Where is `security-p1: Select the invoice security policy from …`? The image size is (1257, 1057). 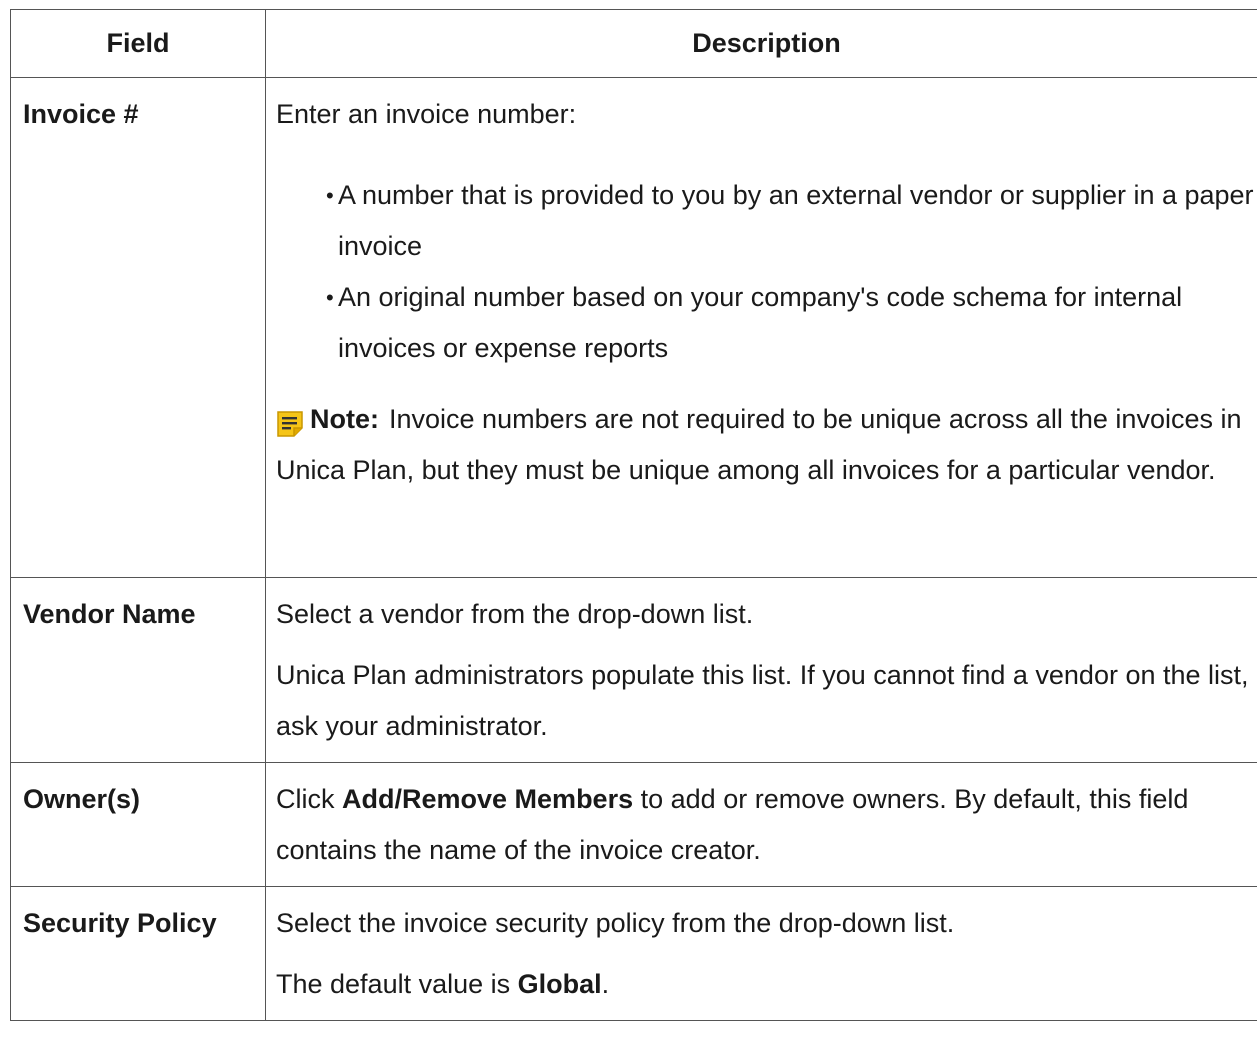
security-p1: Select the invoice security policy from … is located at coordinates (615, 923).